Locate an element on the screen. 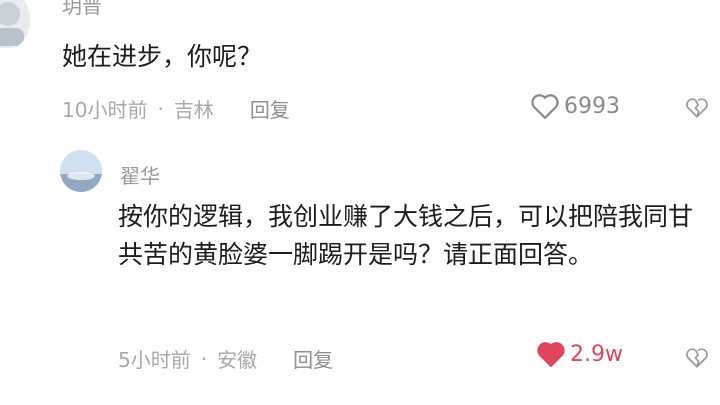 Image resolution: width=720 pixels, height=405 pixels. username: 翟华 is located at coordinates (140, 174).